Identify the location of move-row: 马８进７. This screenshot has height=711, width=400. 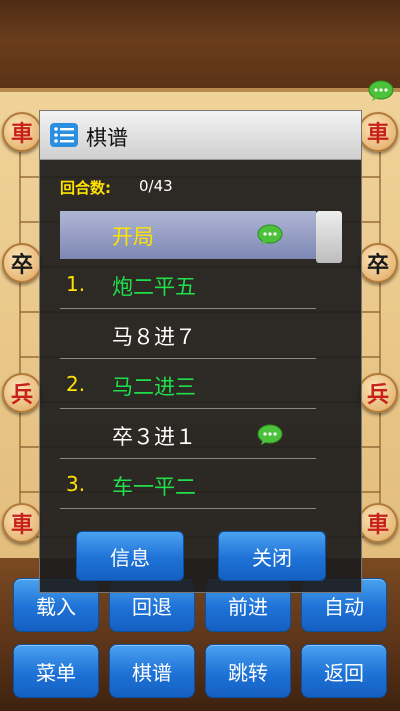
(188, 335).